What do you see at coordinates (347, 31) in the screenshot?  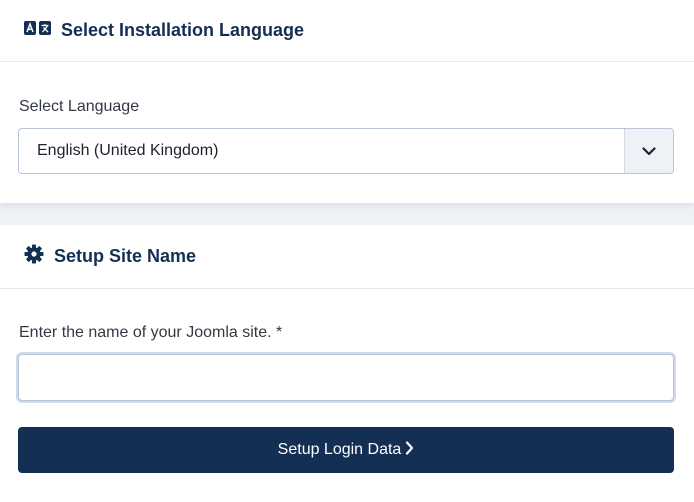 I see `language-card-header: Select Installation Language` at bounding box center [347, 31].